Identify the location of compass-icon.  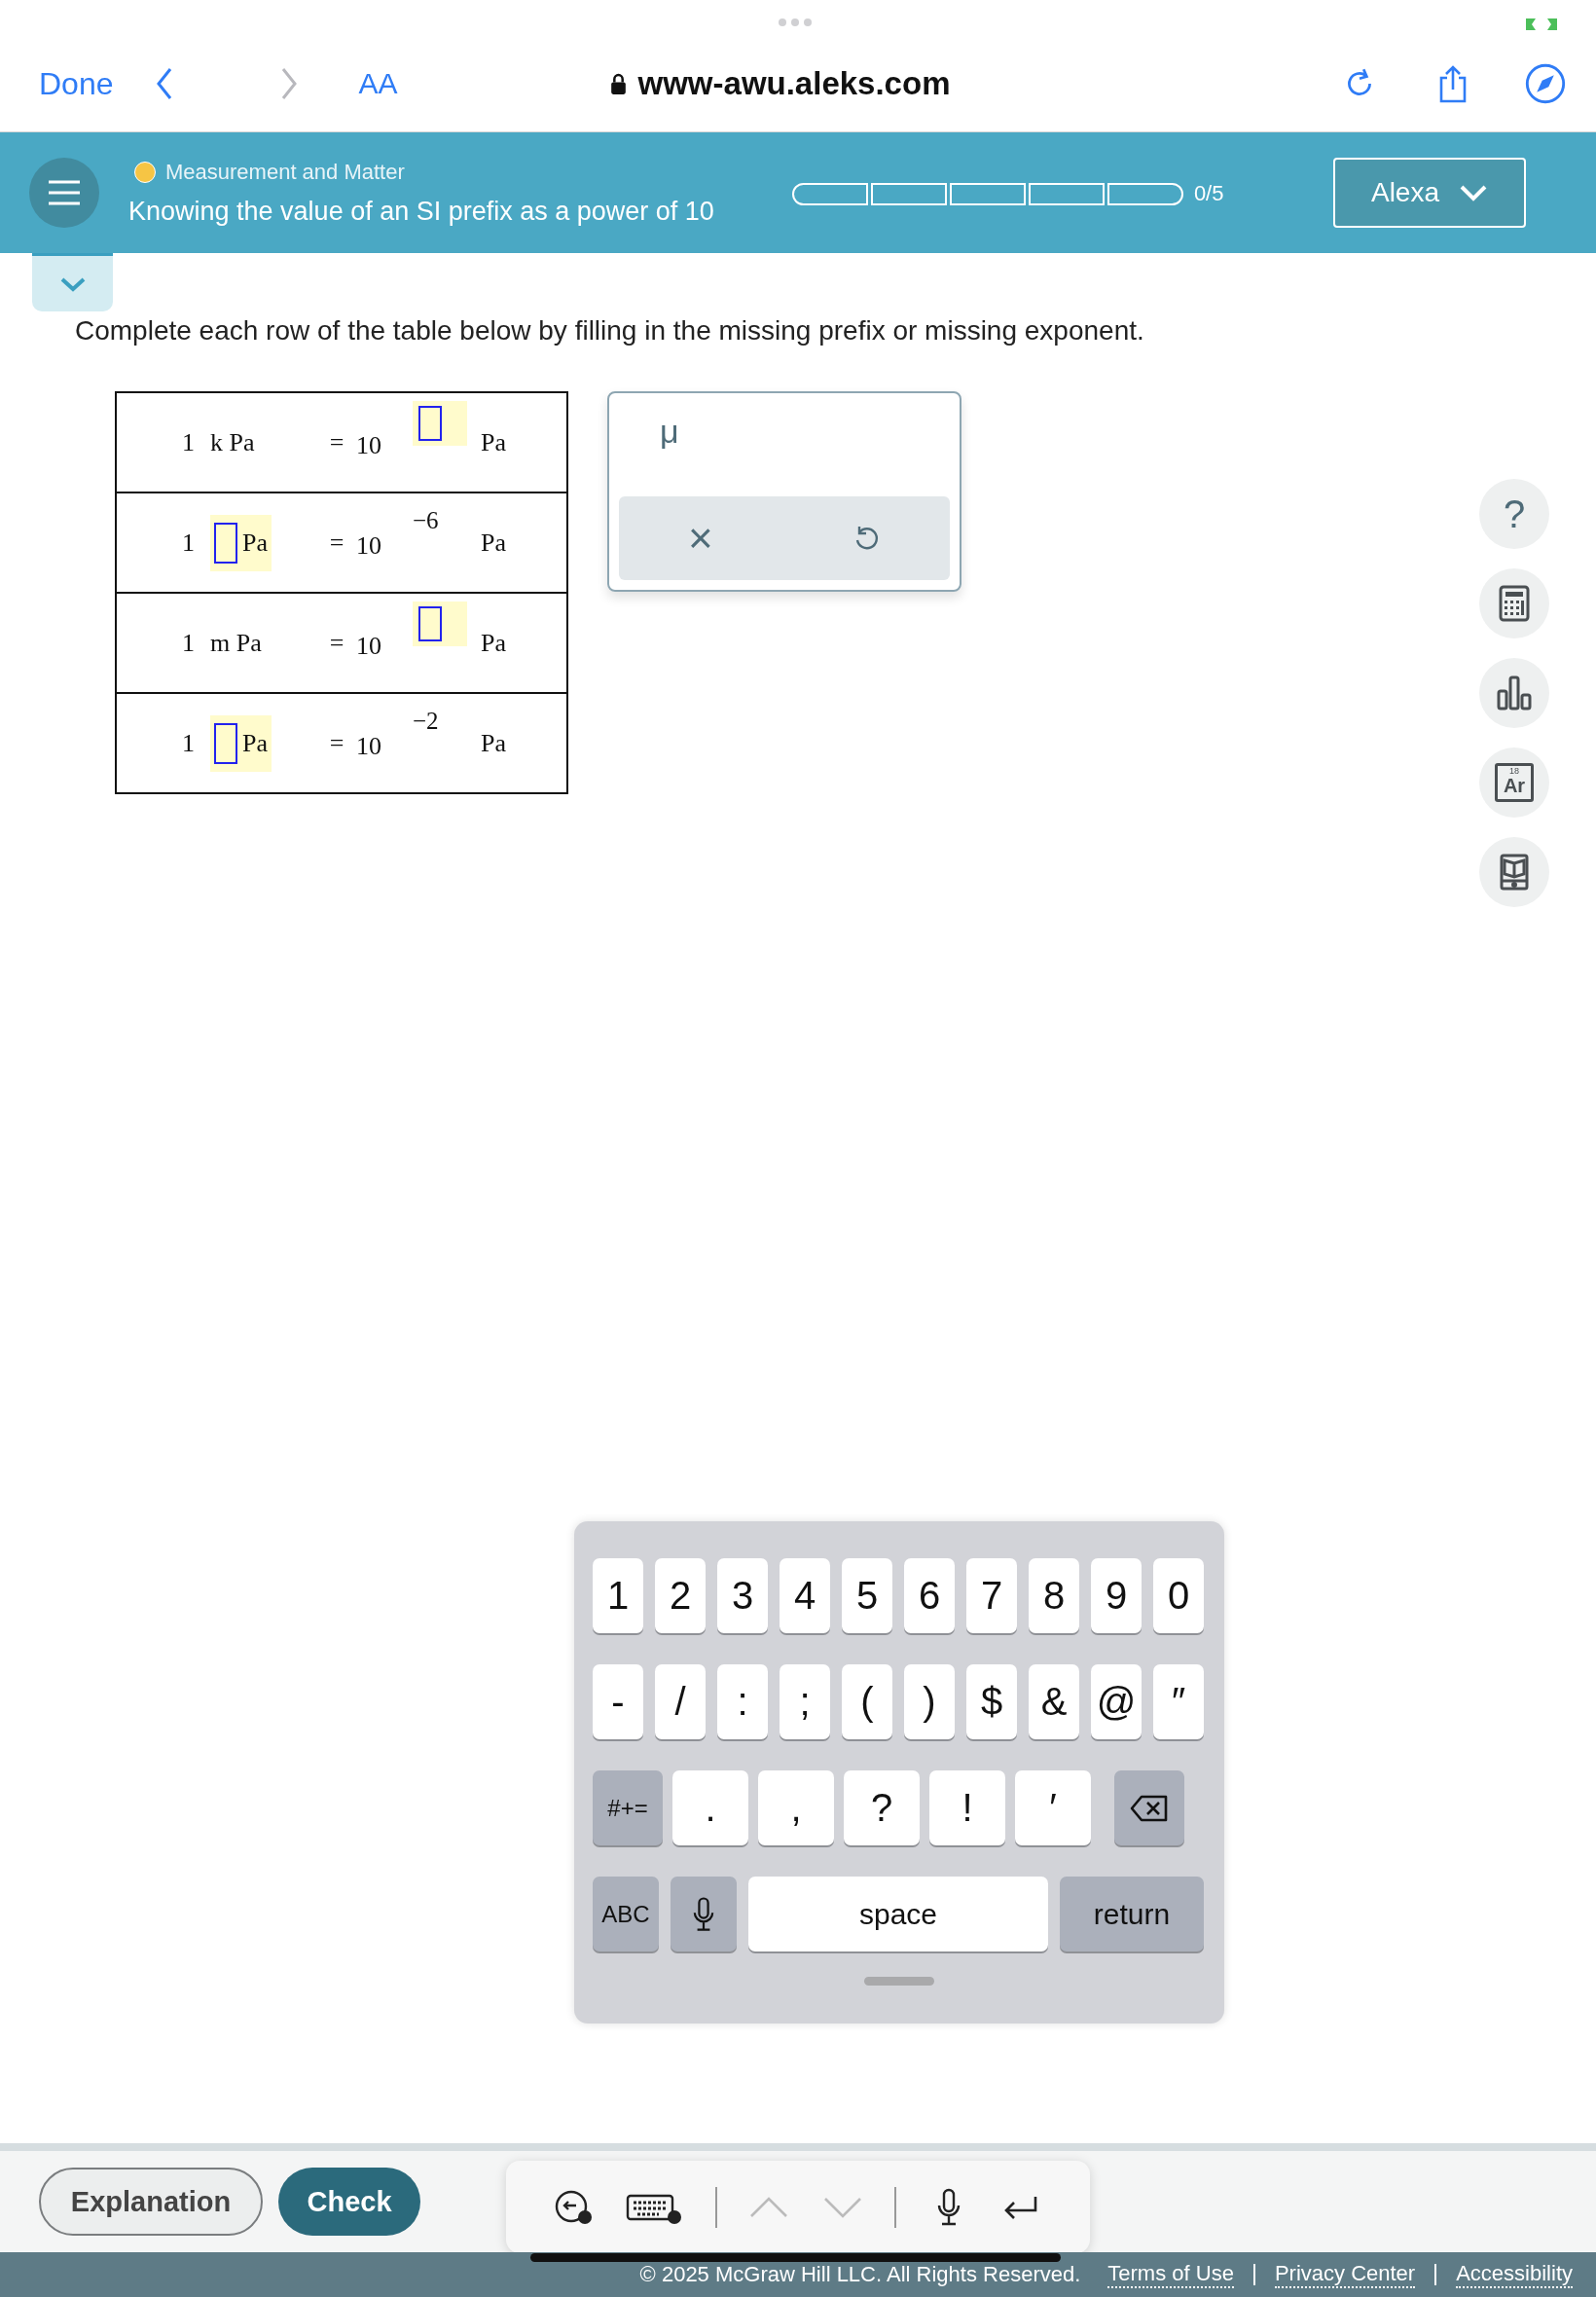
(1545, 83).